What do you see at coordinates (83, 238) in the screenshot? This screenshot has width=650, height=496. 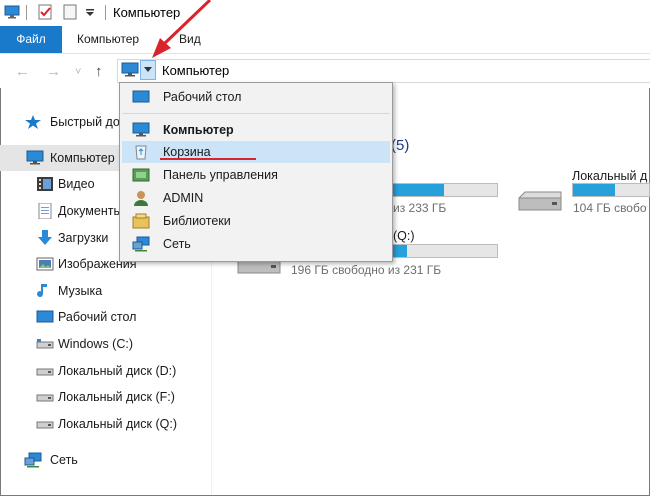 I see `sidebar-item-label: Загрузки` at bounding box center [83, 238].